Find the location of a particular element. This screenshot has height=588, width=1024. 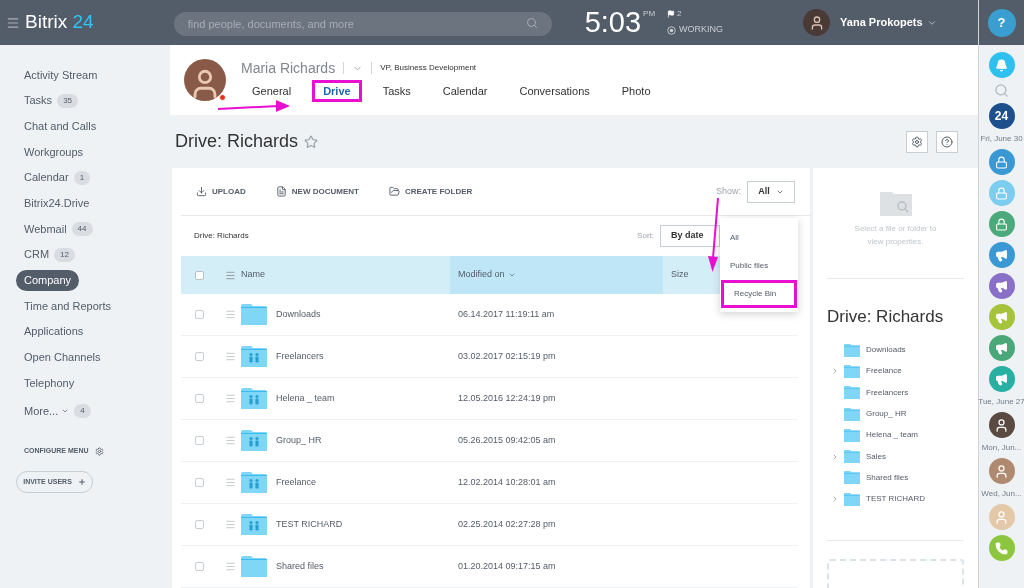

profile-name: Maria Richards is located at coordinates (288, 68).